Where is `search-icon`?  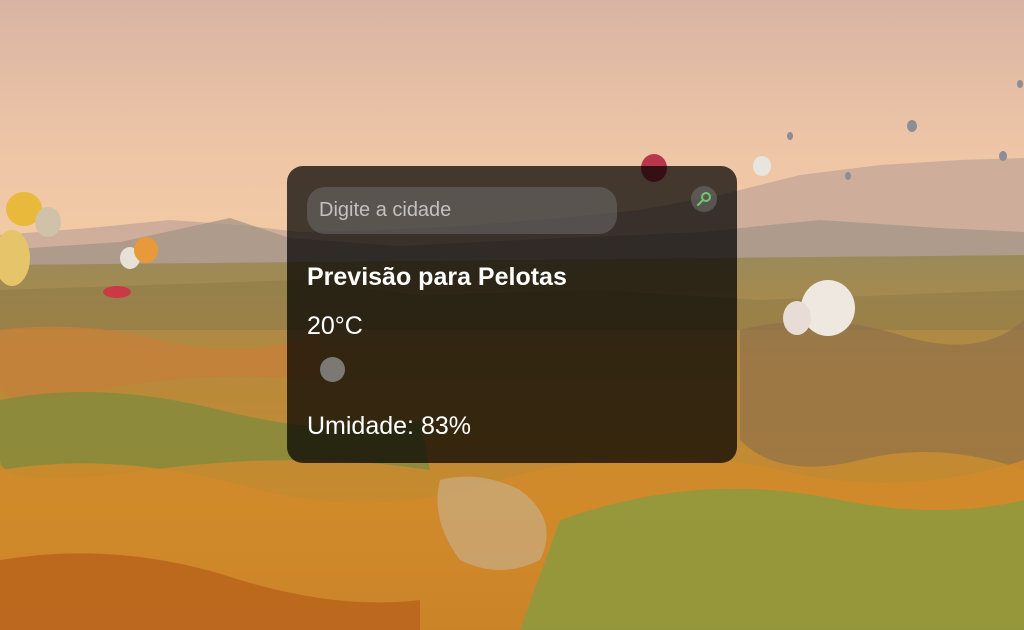 search-icon is located at coordinates (704, 199).